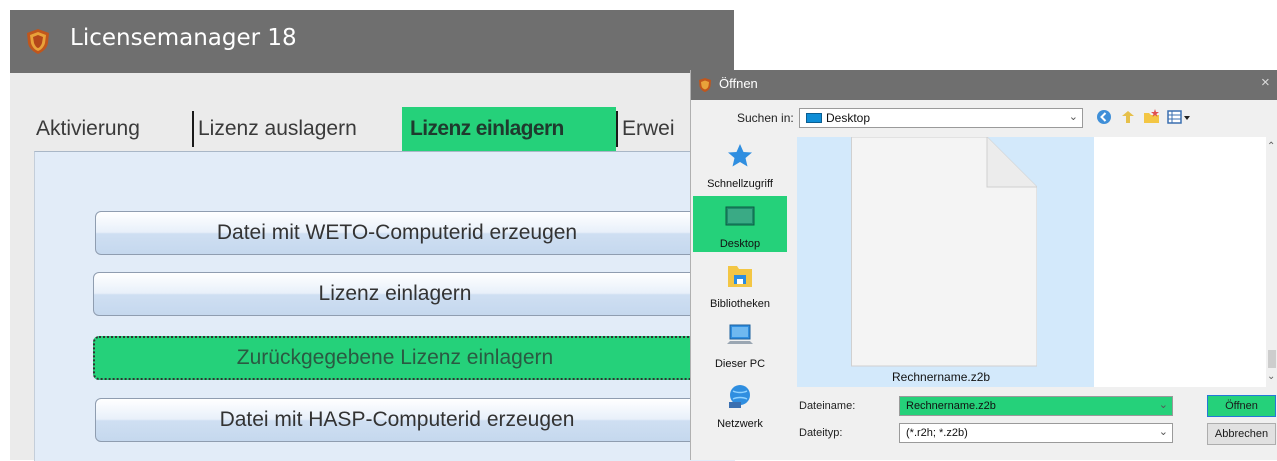 The image size is (1277, 461). What do you see at coordinates (740, 184) in the screenshot?
I see `place-label: Schnellzugriff` at bounding box center [740, 184].